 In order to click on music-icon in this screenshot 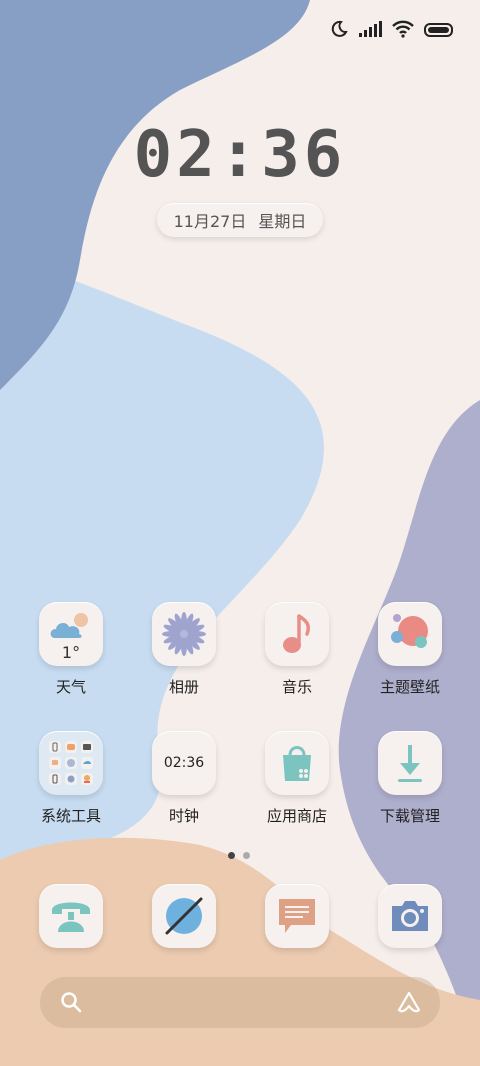, I will do `click(297, 634)`.